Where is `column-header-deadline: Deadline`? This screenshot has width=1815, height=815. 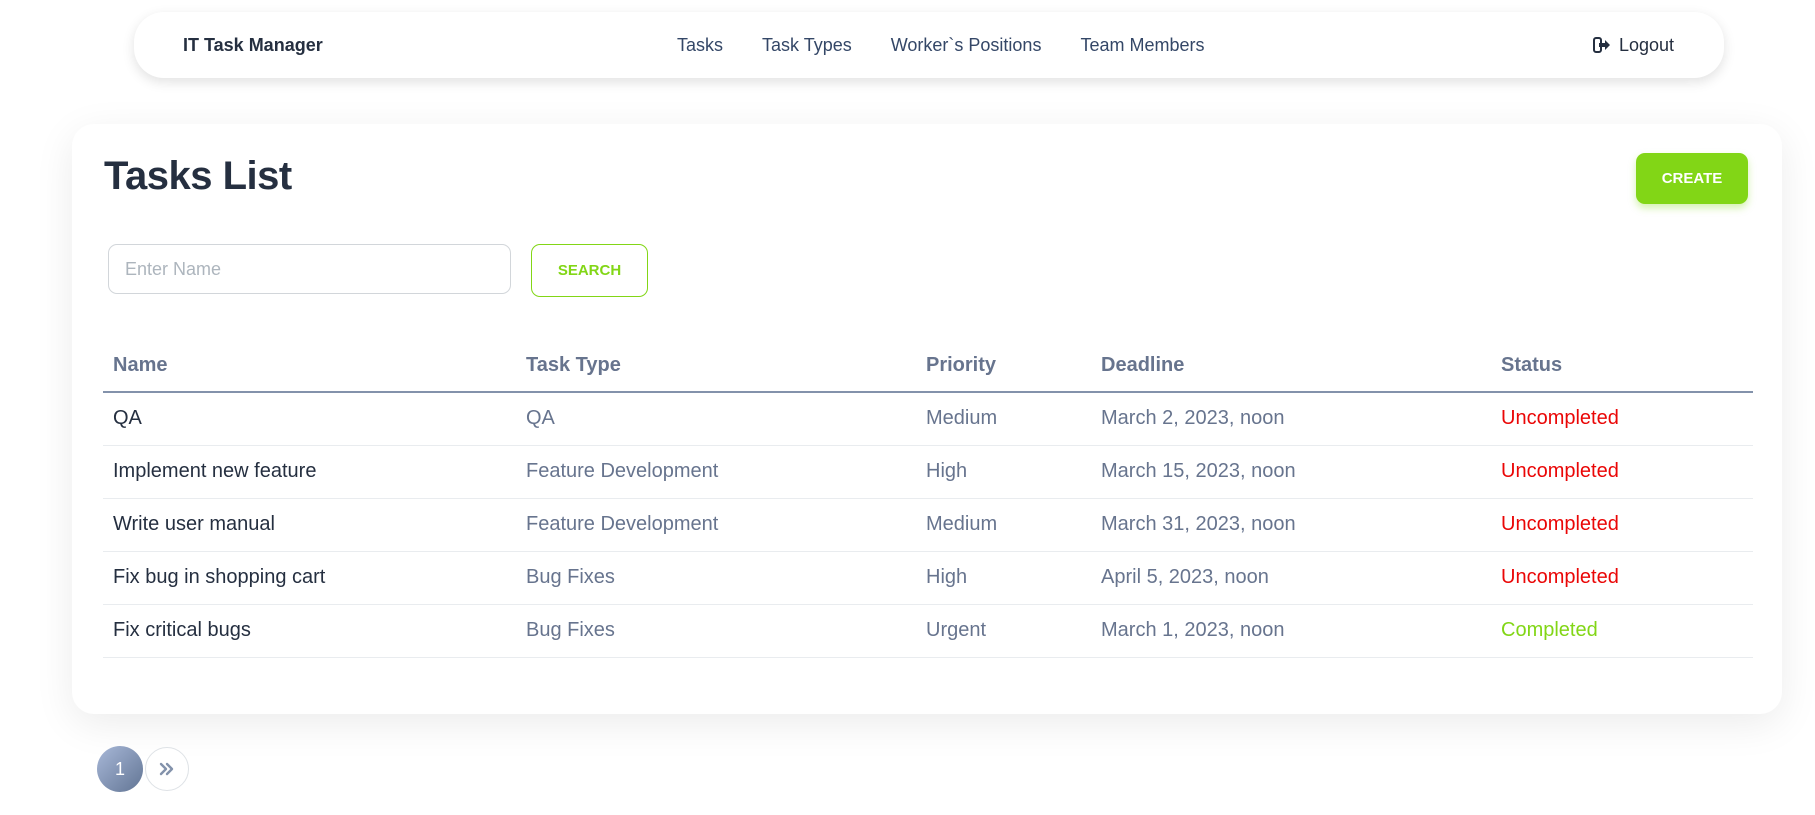
column-header-deadline: Deadline is located at coordinates (1291, 366).